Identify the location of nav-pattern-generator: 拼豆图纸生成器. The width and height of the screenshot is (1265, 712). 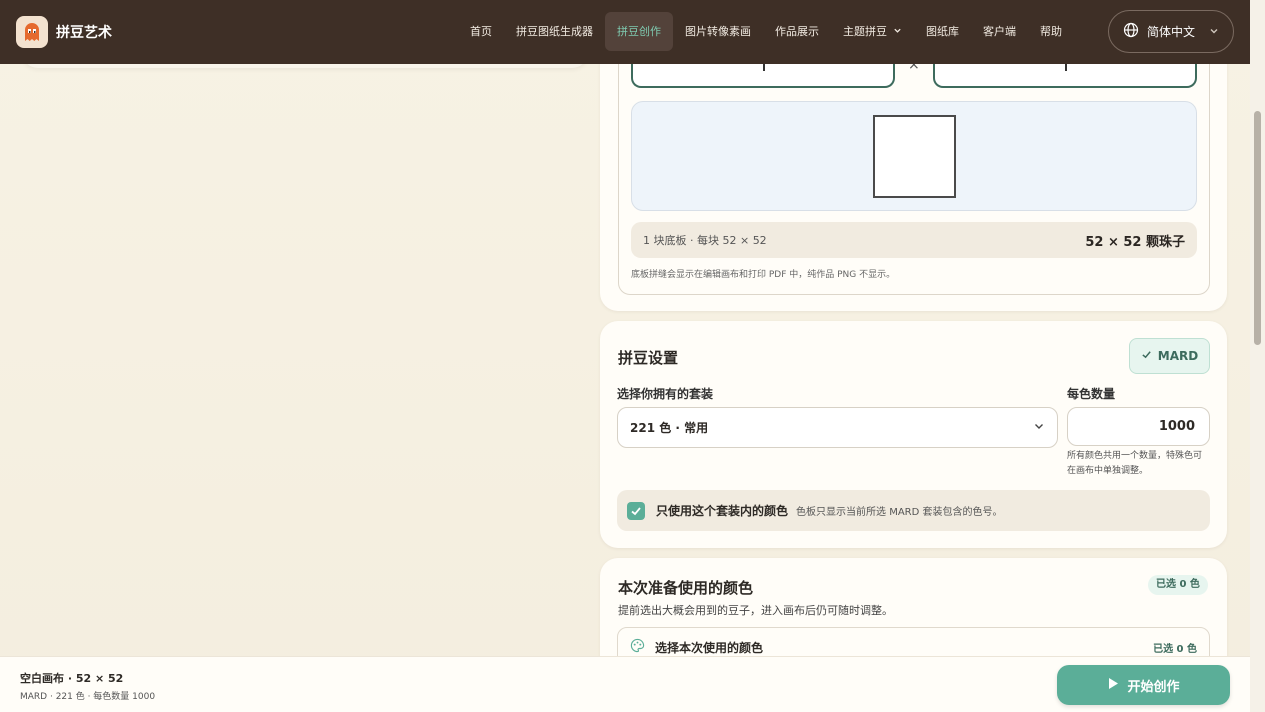
(554, 31).